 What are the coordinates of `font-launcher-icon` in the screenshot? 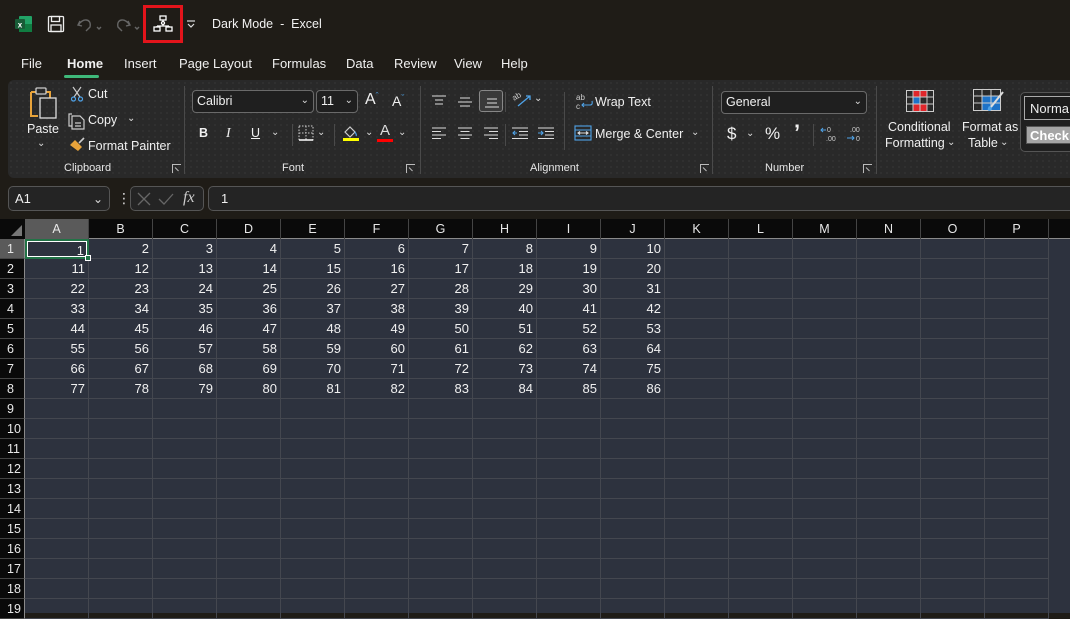 It's located at (410, 168).